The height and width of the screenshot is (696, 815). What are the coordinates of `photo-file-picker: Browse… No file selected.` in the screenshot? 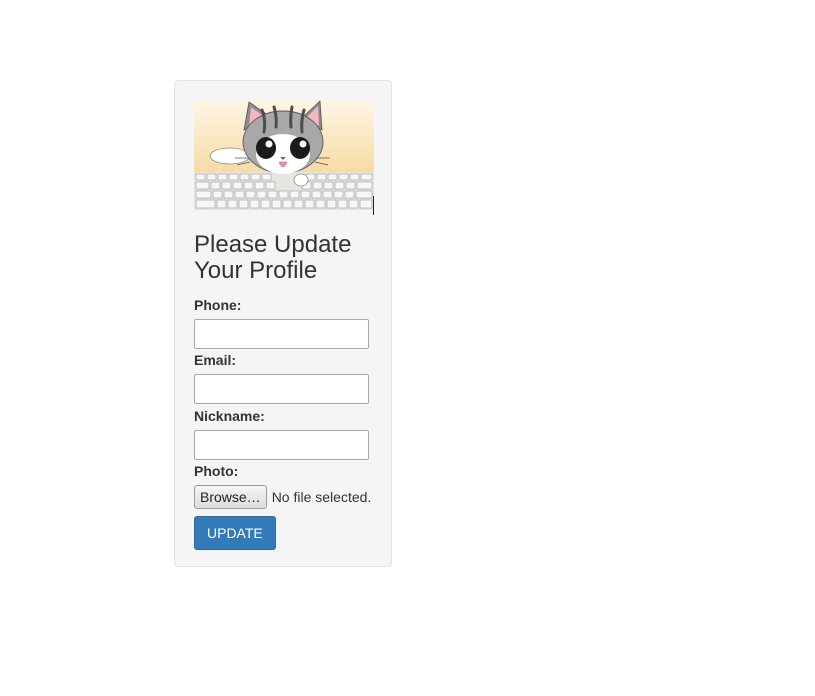 It's located at (282, 497).